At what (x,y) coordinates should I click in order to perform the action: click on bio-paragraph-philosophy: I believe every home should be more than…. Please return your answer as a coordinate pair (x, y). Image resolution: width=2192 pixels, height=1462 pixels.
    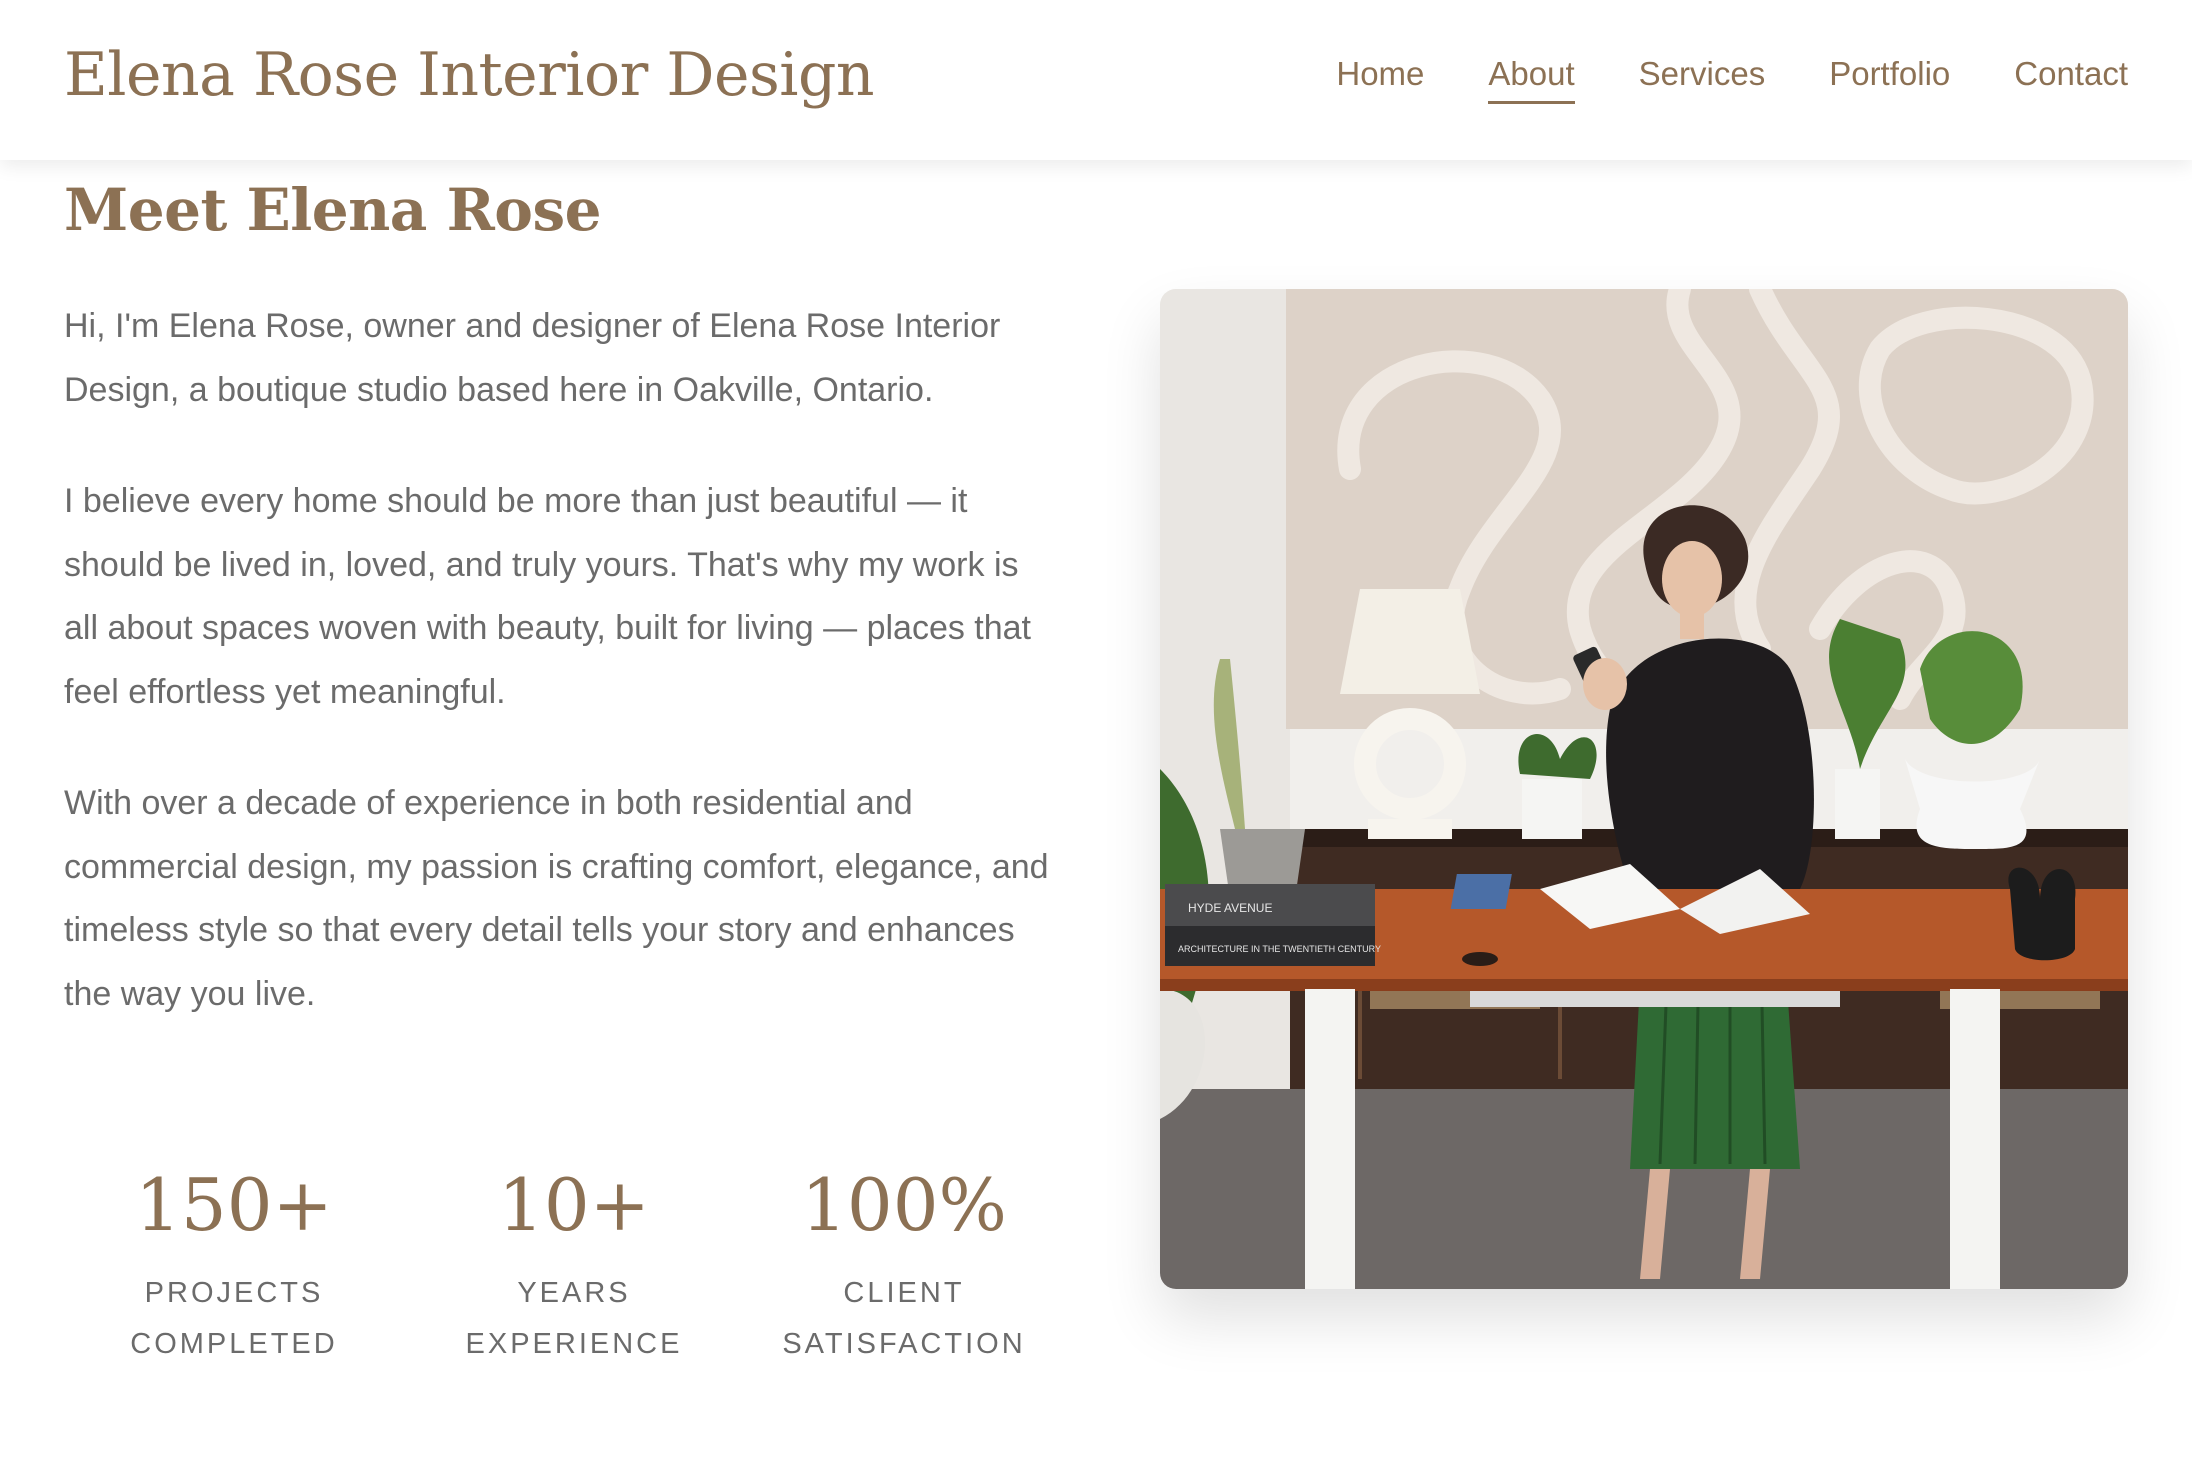
    Looking at the image, I should click on (548, 596).